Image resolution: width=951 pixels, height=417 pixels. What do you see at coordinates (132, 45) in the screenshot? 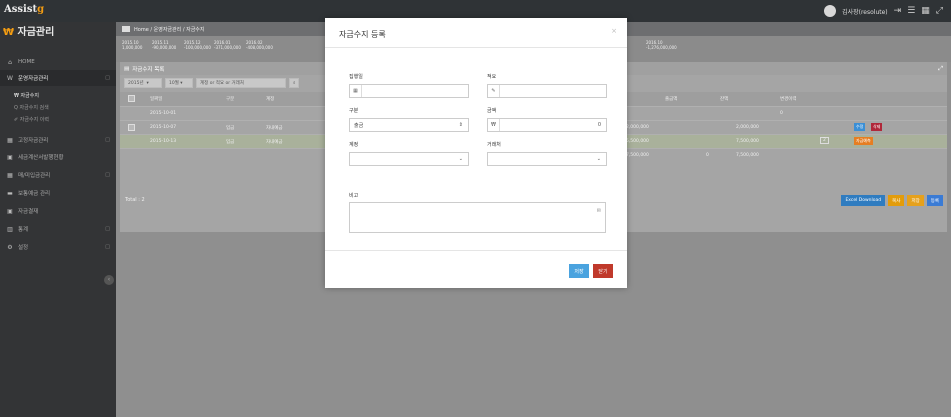
I see `stat-item: 2015.10 1,000,000` at bounding box center [132, 45].